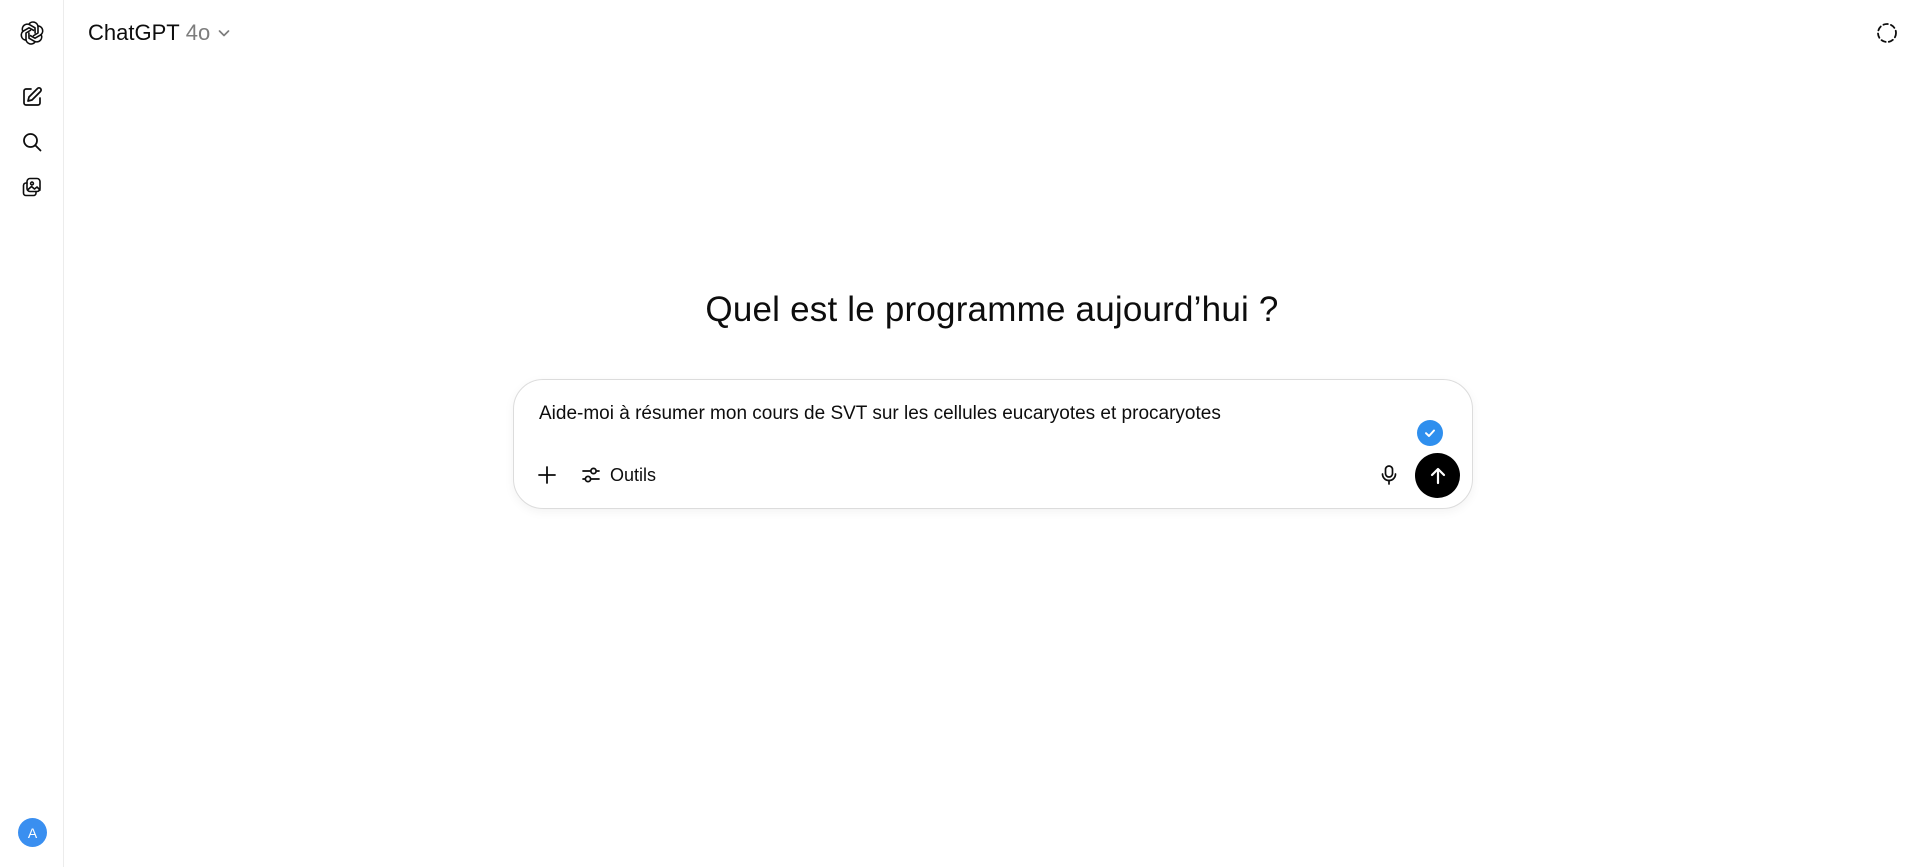  I want to click on search-icon, so click(32, 142).